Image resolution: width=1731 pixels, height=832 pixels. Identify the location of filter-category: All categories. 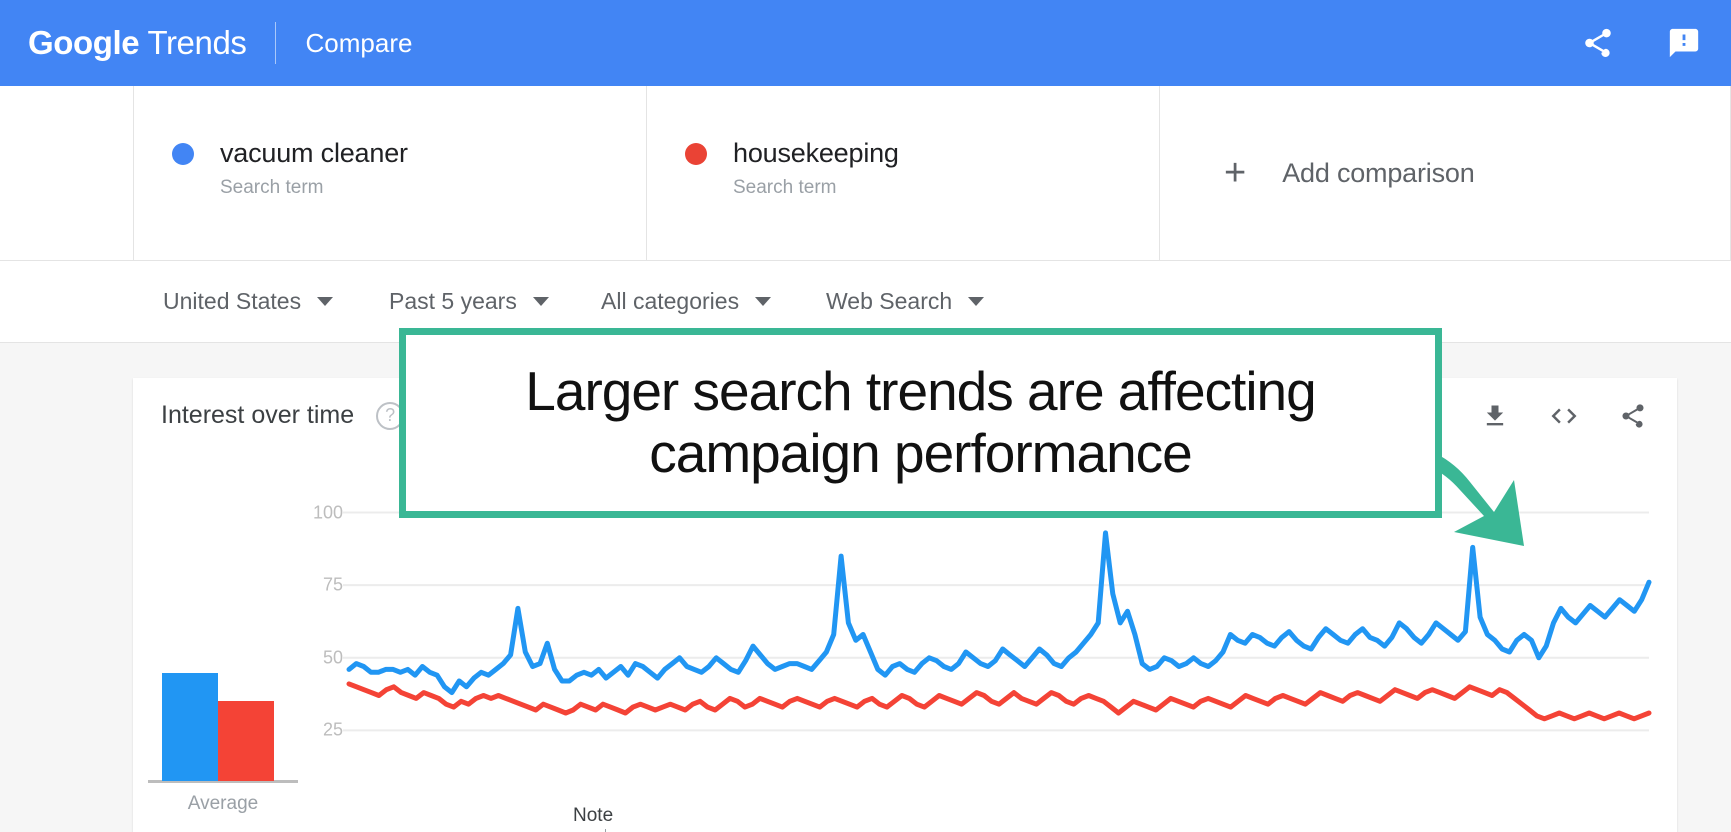
(686, 301).